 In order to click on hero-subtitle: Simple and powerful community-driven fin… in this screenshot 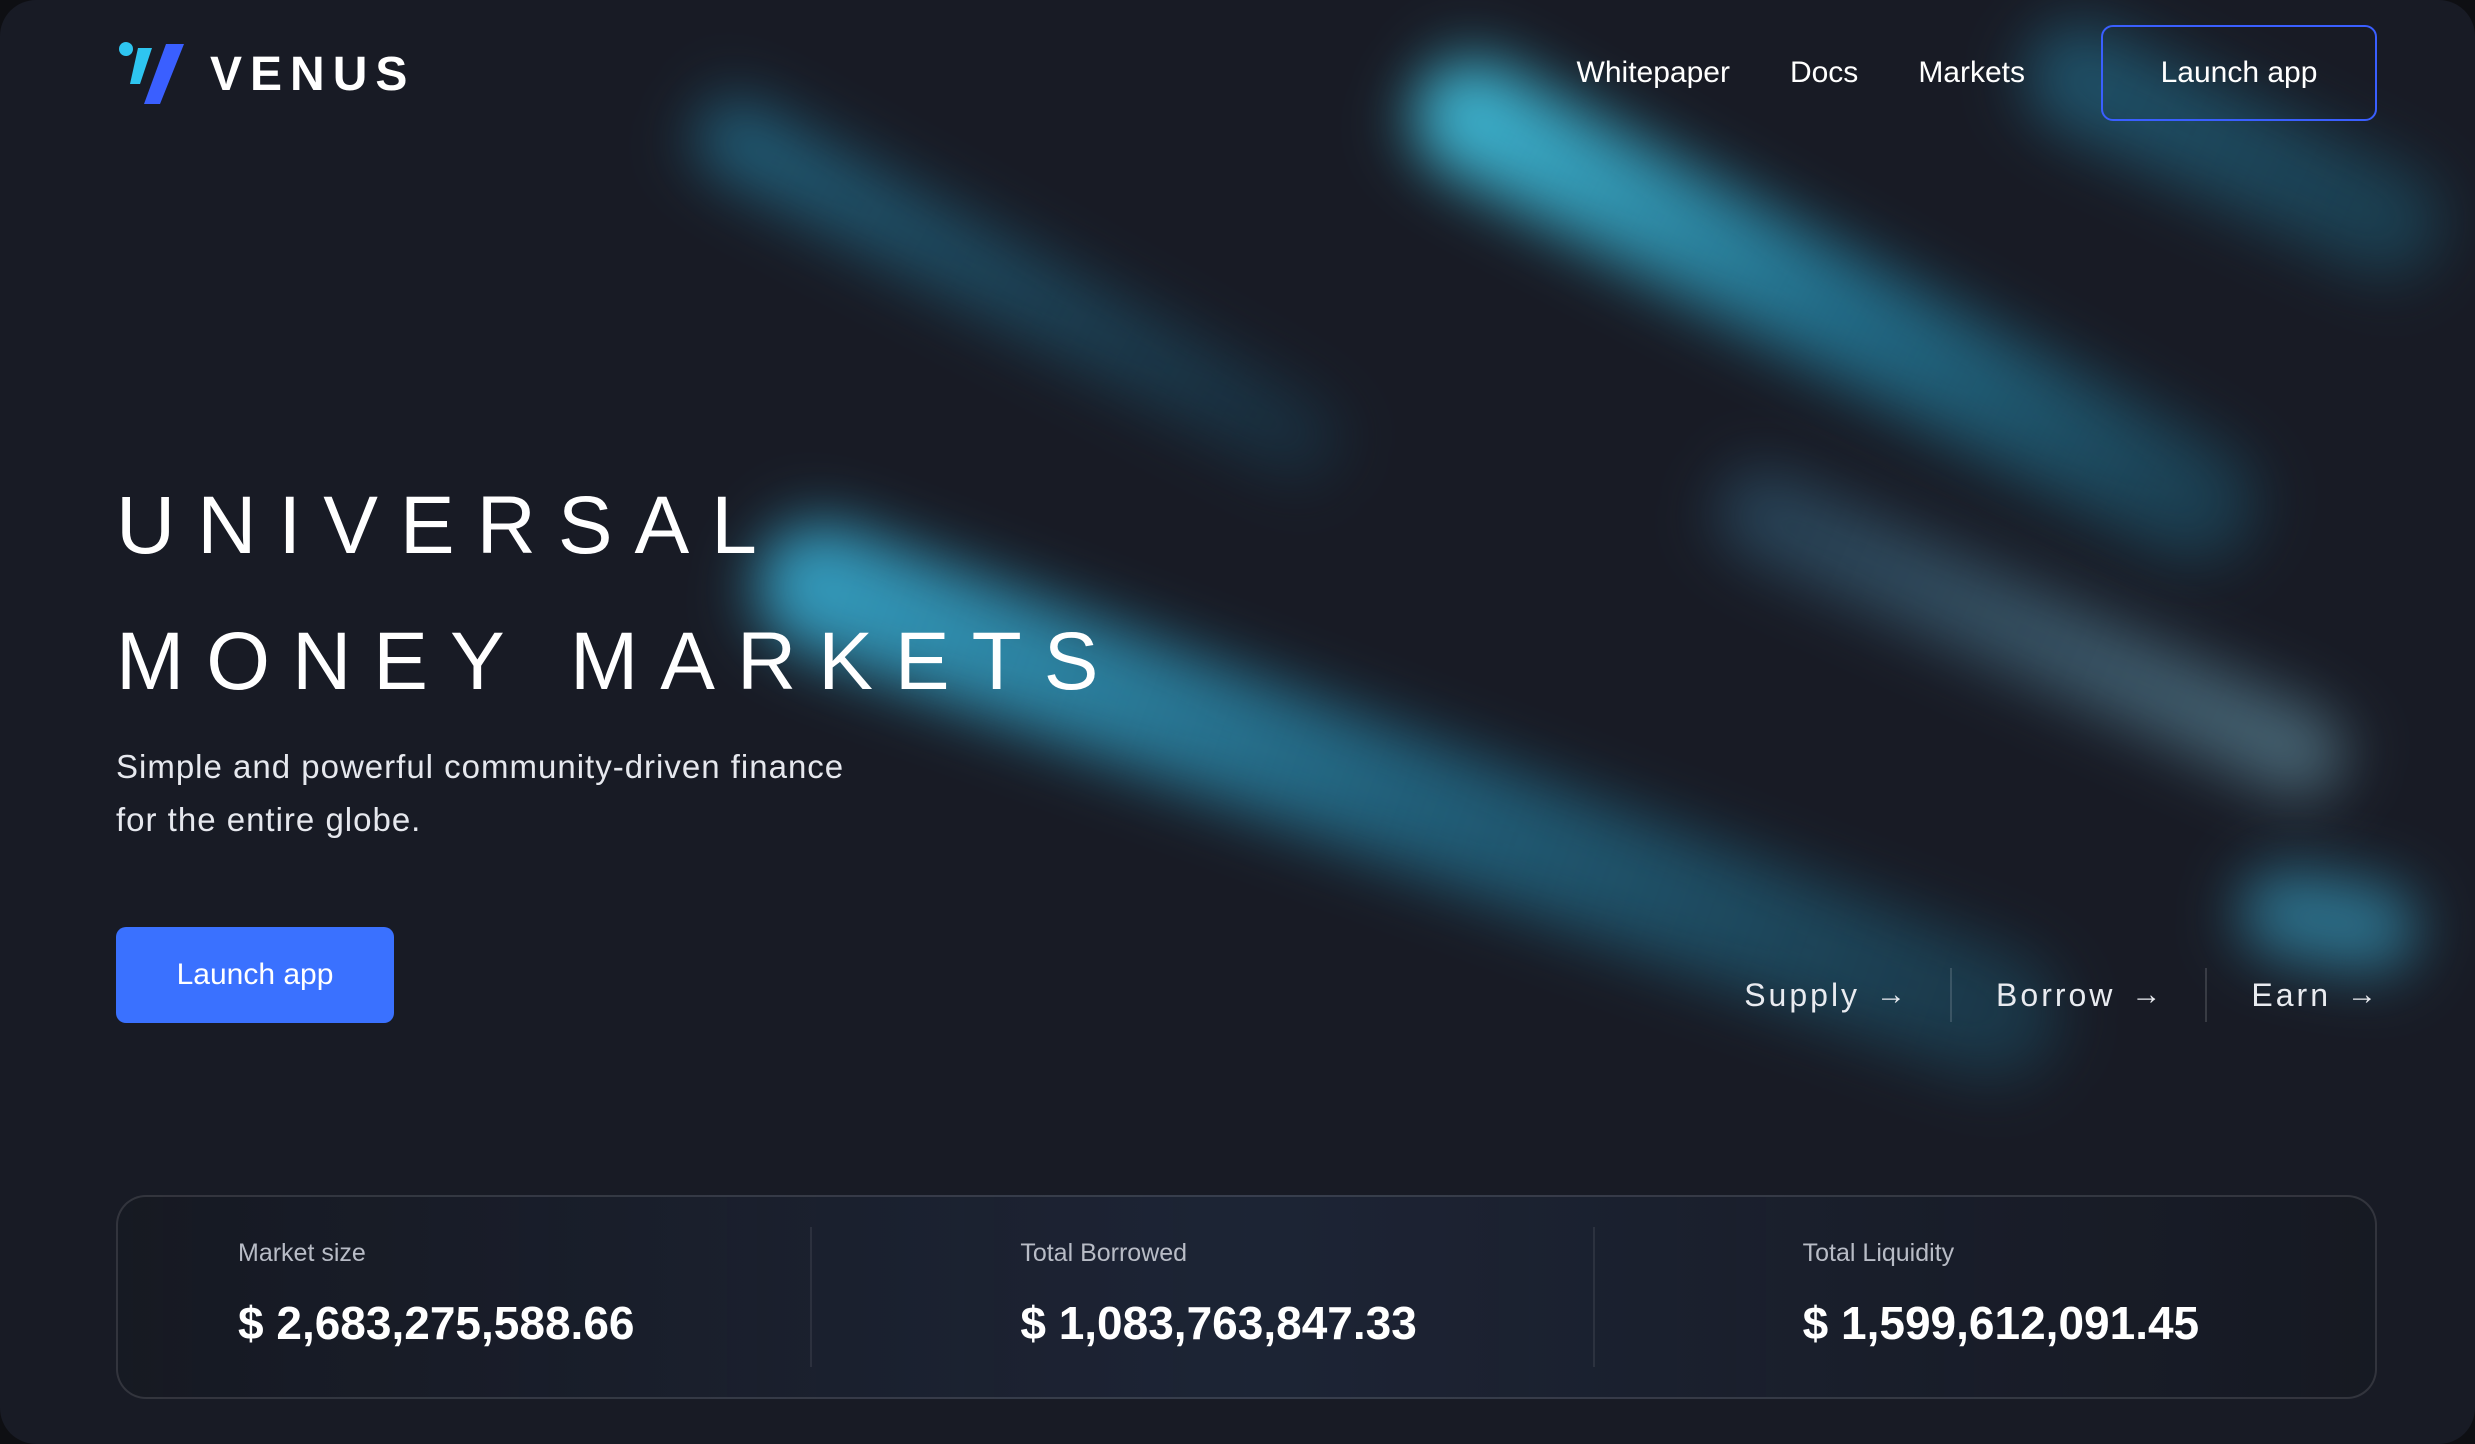, I will do `click(566, 793)`.